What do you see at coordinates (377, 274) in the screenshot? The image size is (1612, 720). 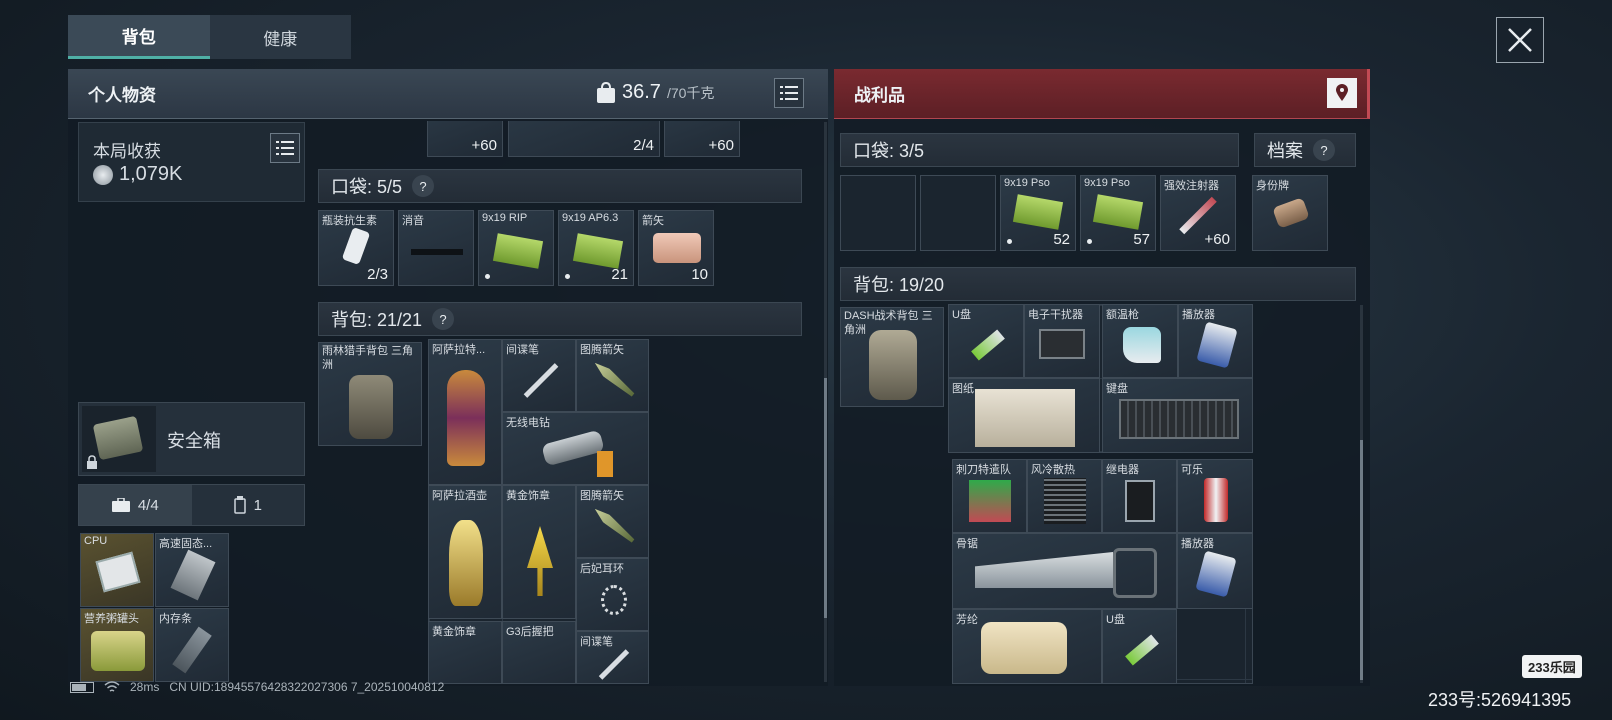 I see `item-count: 2/3` at bounding box center [377, 274].